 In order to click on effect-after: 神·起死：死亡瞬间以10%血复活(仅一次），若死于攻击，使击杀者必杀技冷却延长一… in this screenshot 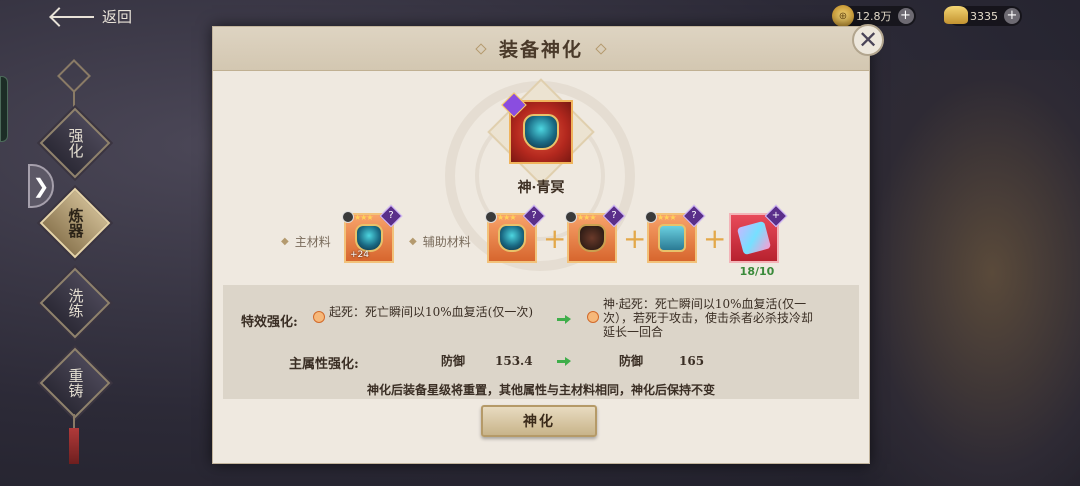, I will do `click(708, 318)`.